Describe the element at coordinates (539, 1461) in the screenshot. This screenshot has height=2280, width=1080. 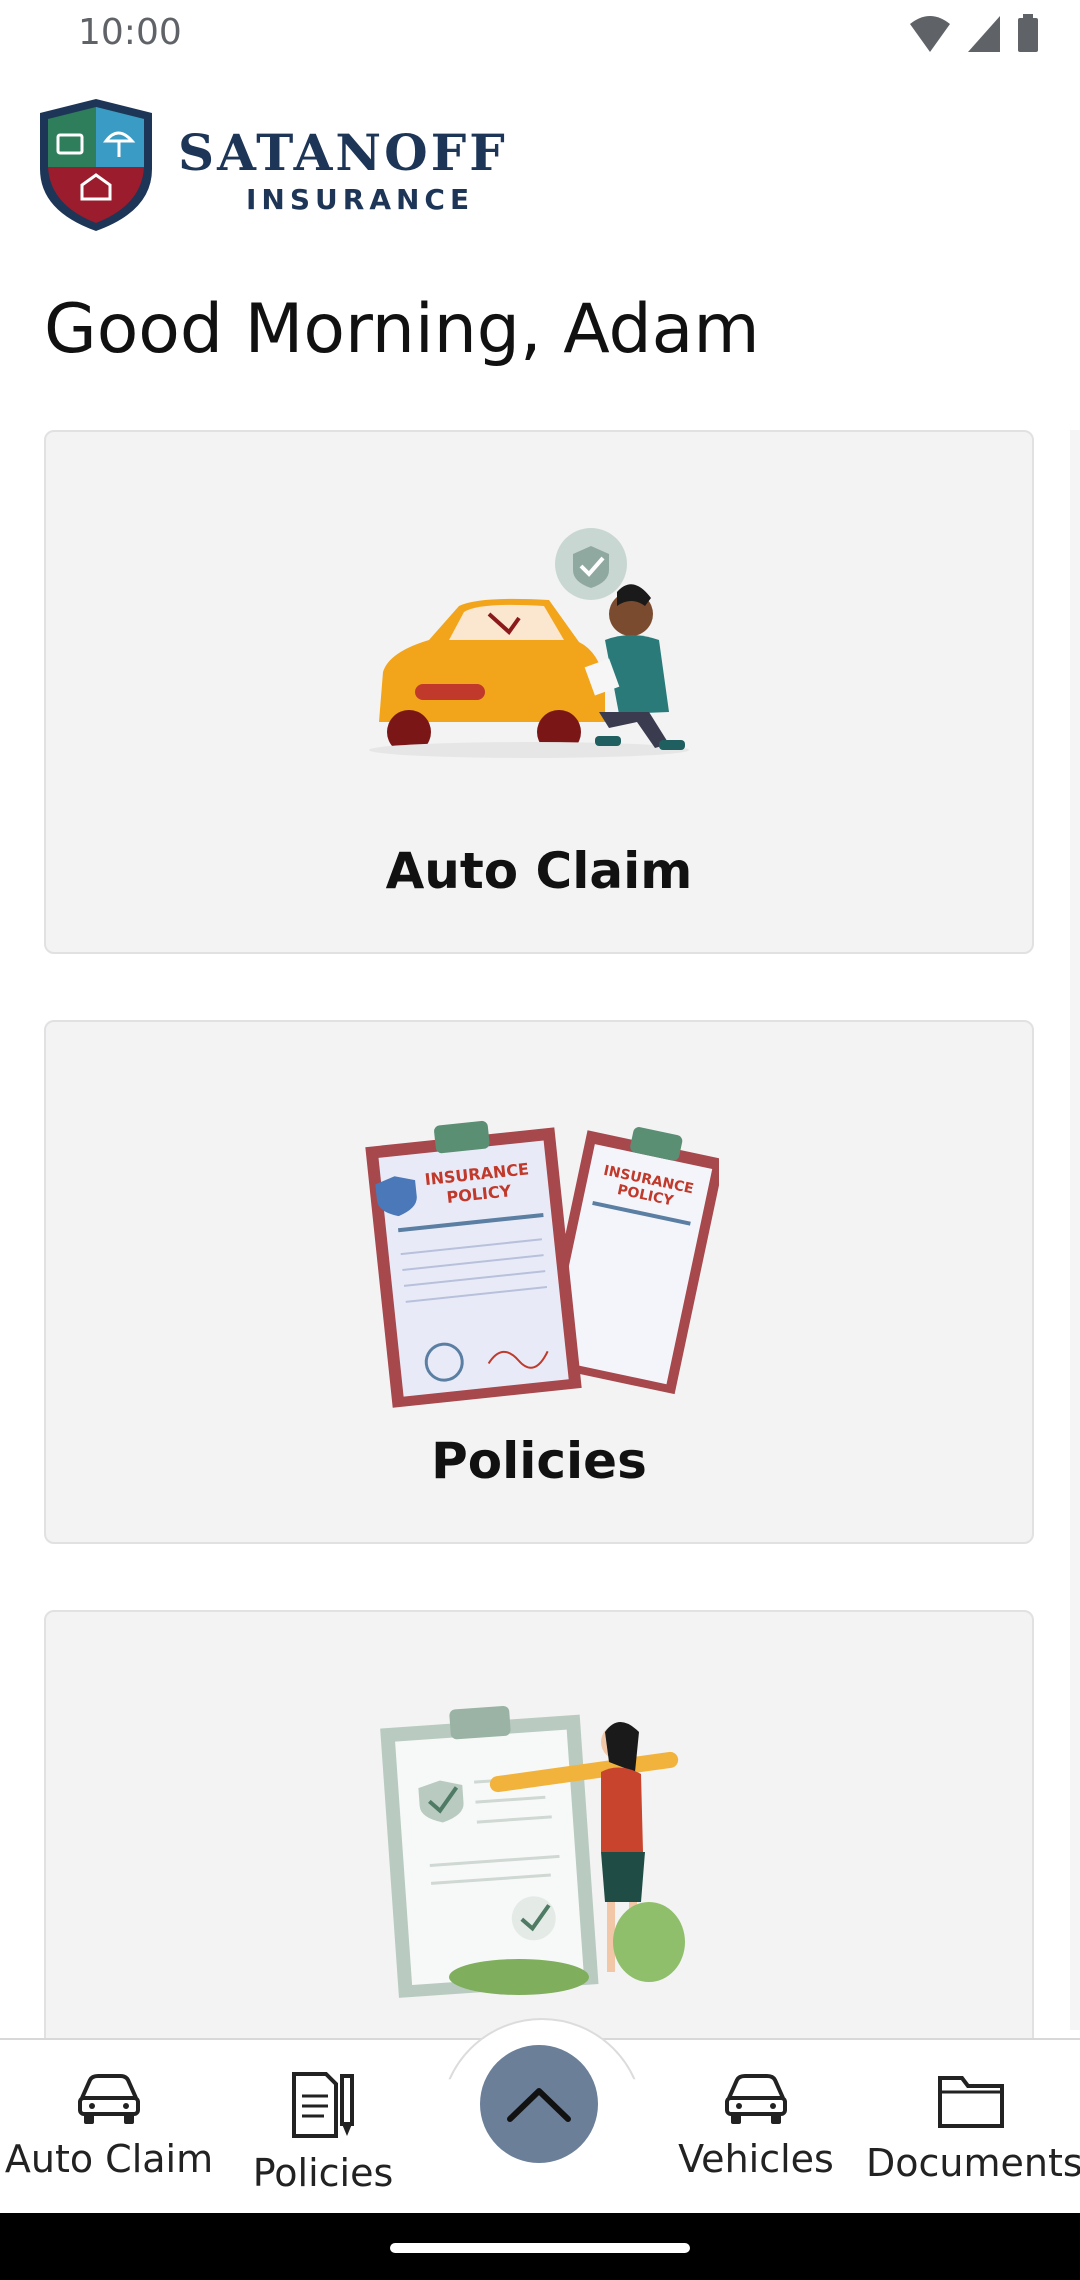
I see `policies-card-label: Policies` at that location.